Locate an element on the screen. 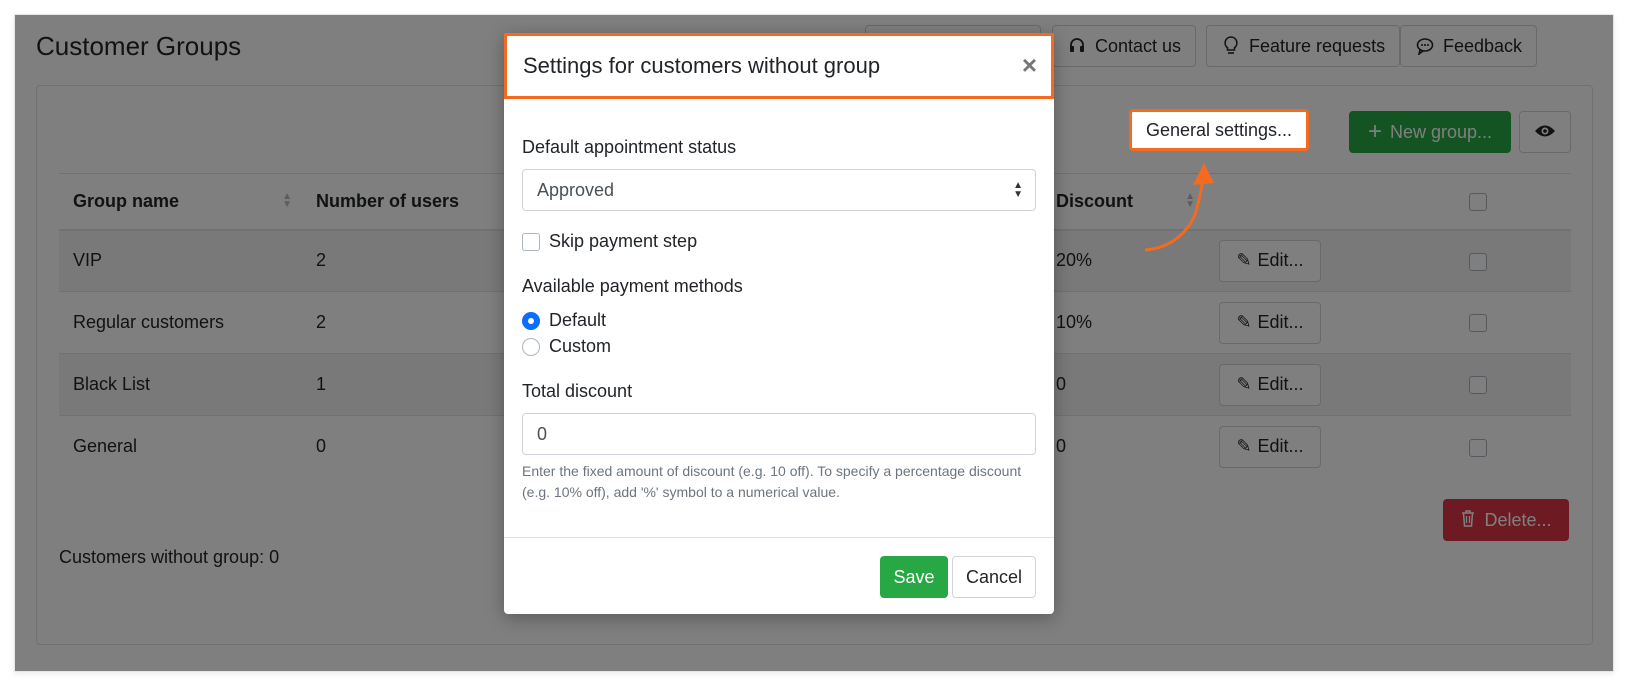  close-icon: × is located at coordinates (1029, 65).